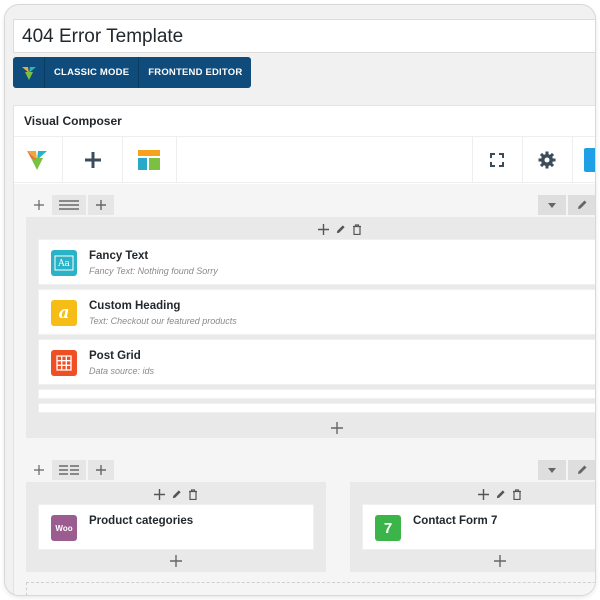 This screenshot has width=600, height=600. Describe the element at coordinates (304, 36) in the screenshot. I see `post-title-input: 404 Error Template` at that location.